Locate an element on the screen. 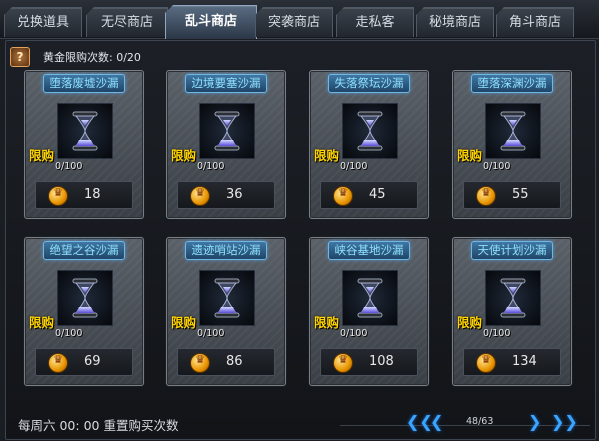 The height and width of the screenshot is (441, 599). tab-arena-shop: 角斗商店 is located at coordinates (535, 22).